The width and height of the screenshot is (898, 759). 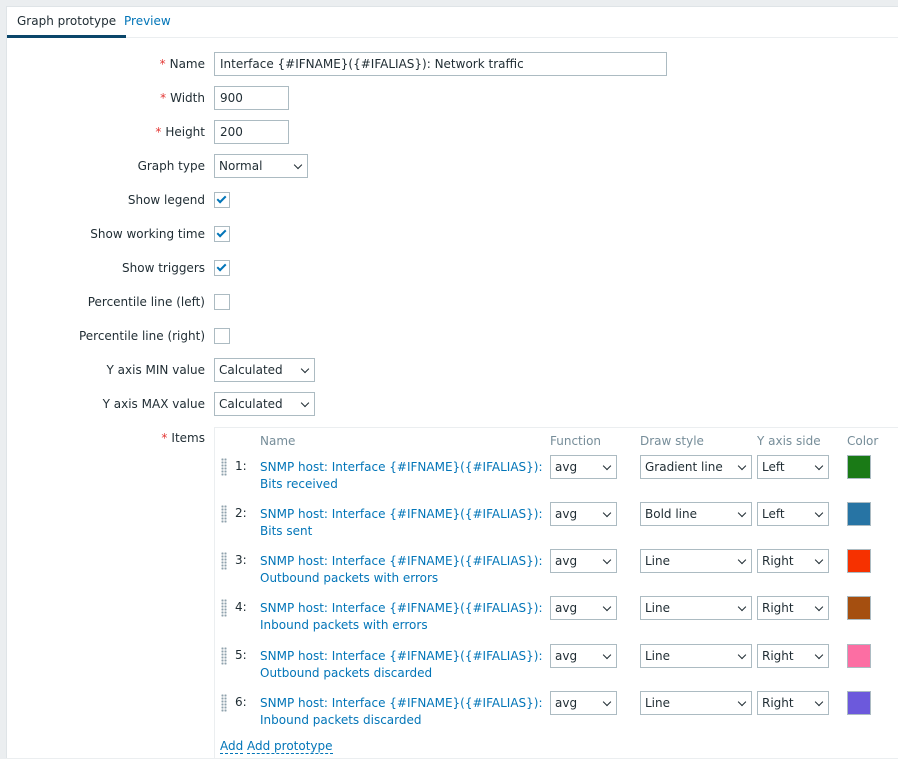 What do you see at coordinates (261, 166) in the screenshot?
I see `graph-type-select: Normal` at bounding box center [261, 166].